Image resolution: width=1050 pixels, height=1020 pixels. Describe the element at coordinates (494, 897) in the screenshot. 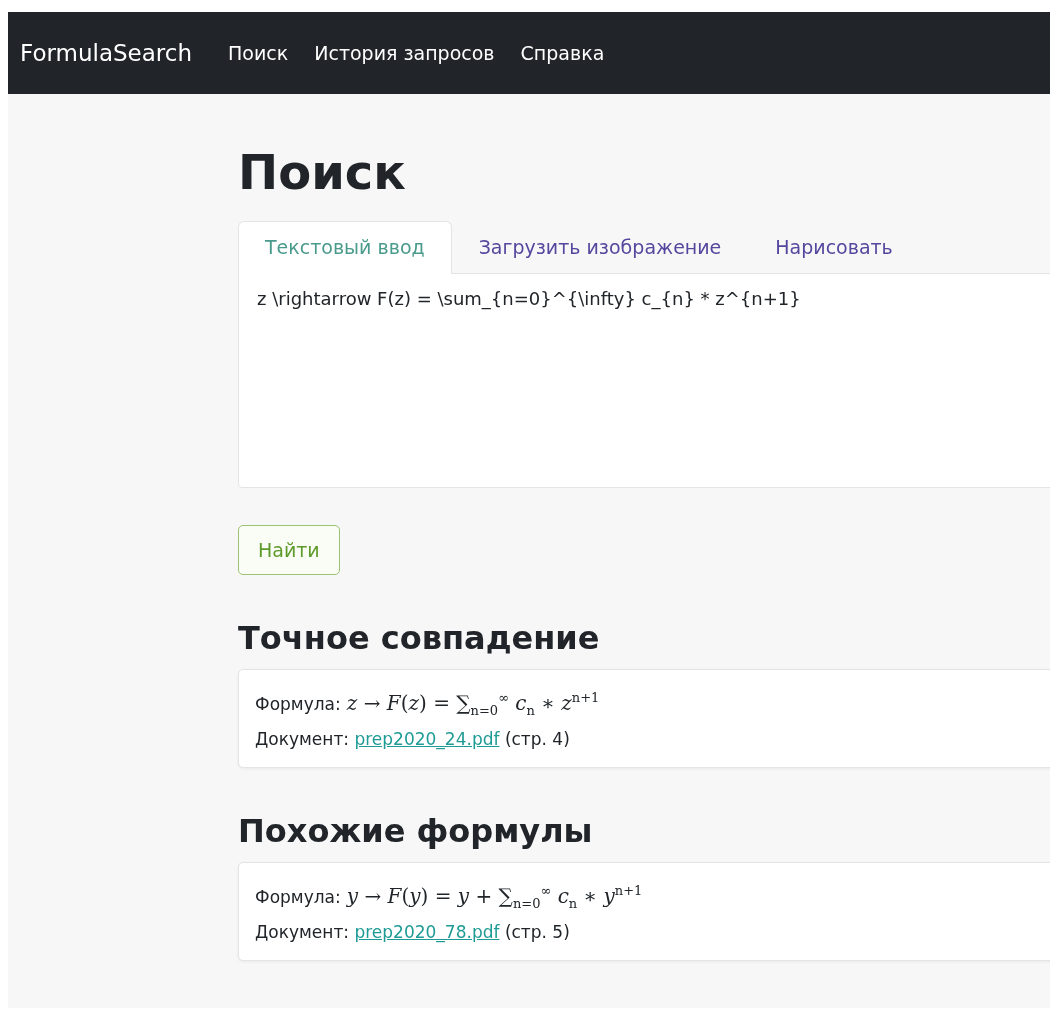

I see `formula: y → F(y) = y + ∑$_{n=0}$$^{∞}$ c$_{n}$ ∗ y$^{n+1}$` at that location.